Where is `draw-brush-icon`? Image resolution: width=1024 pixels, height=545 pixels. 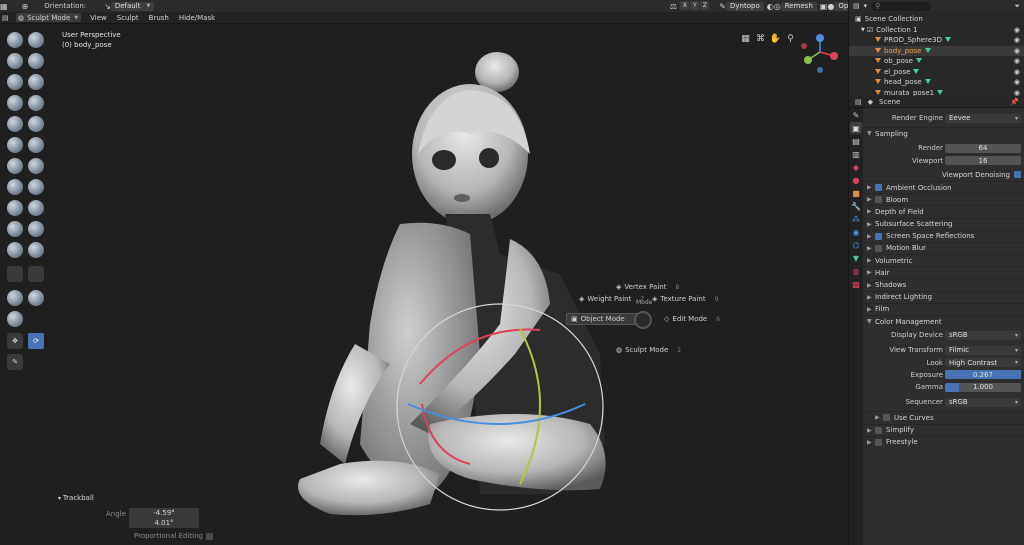
draw-brush-icon is located at coordinates (15, 40).